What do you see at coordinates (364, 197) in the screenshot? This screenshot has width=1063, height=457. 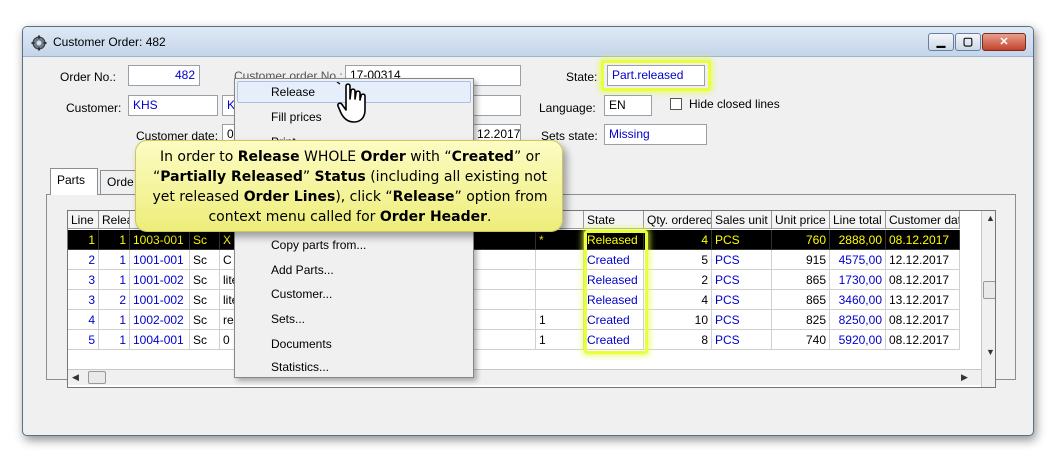 I see `callout-segment: ), click “` at bounding box center [364, 197].